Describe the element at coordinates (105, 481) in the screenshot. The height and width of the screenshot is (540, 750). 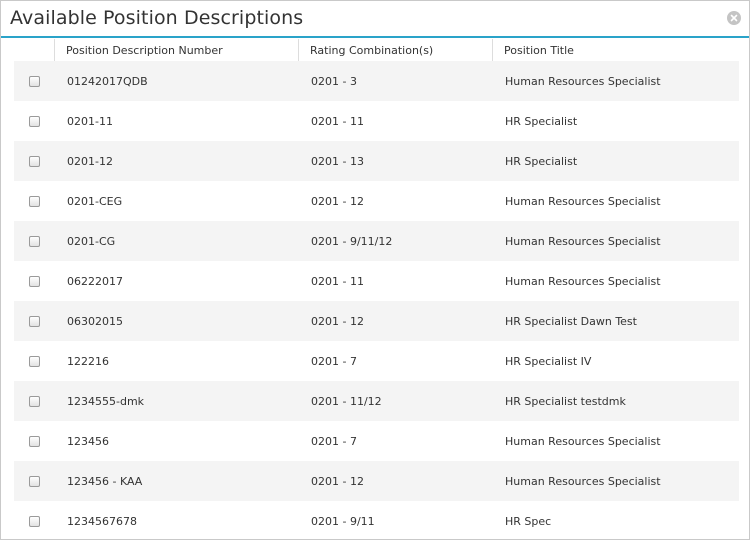
I see `cell-position-number: 123456 - KAA` at that location.